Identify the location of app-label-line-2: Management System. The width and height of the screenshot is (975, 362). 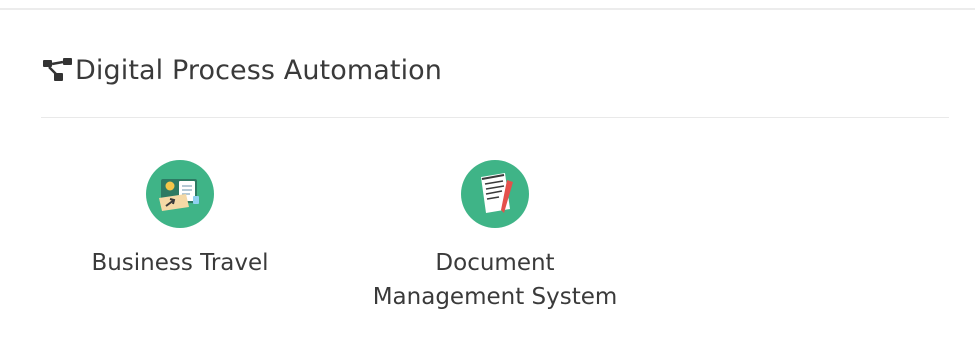
(495, 297).